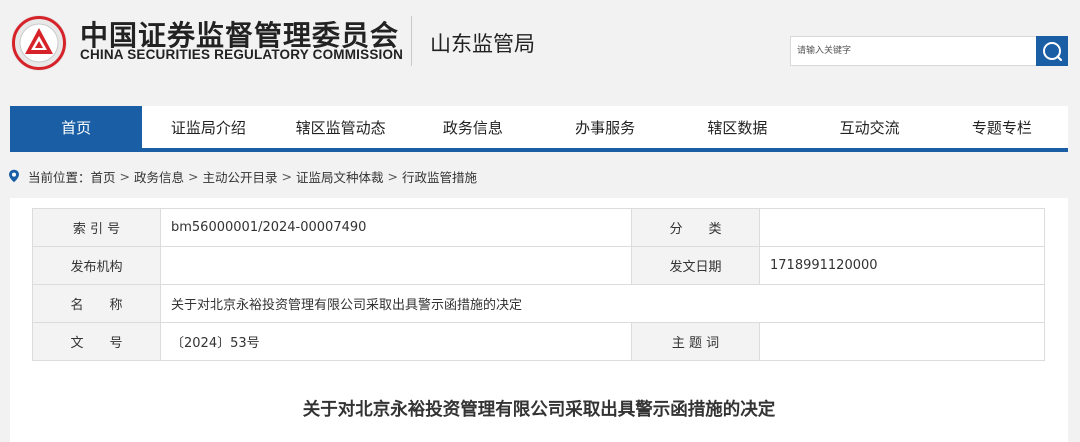 This screenshot has height=442, width=1080. What do you see at coordinates (59, 177) in the screenshot?
I see `breadcrumb-prefix: 当前位置：` at bounding box center [59, 177].